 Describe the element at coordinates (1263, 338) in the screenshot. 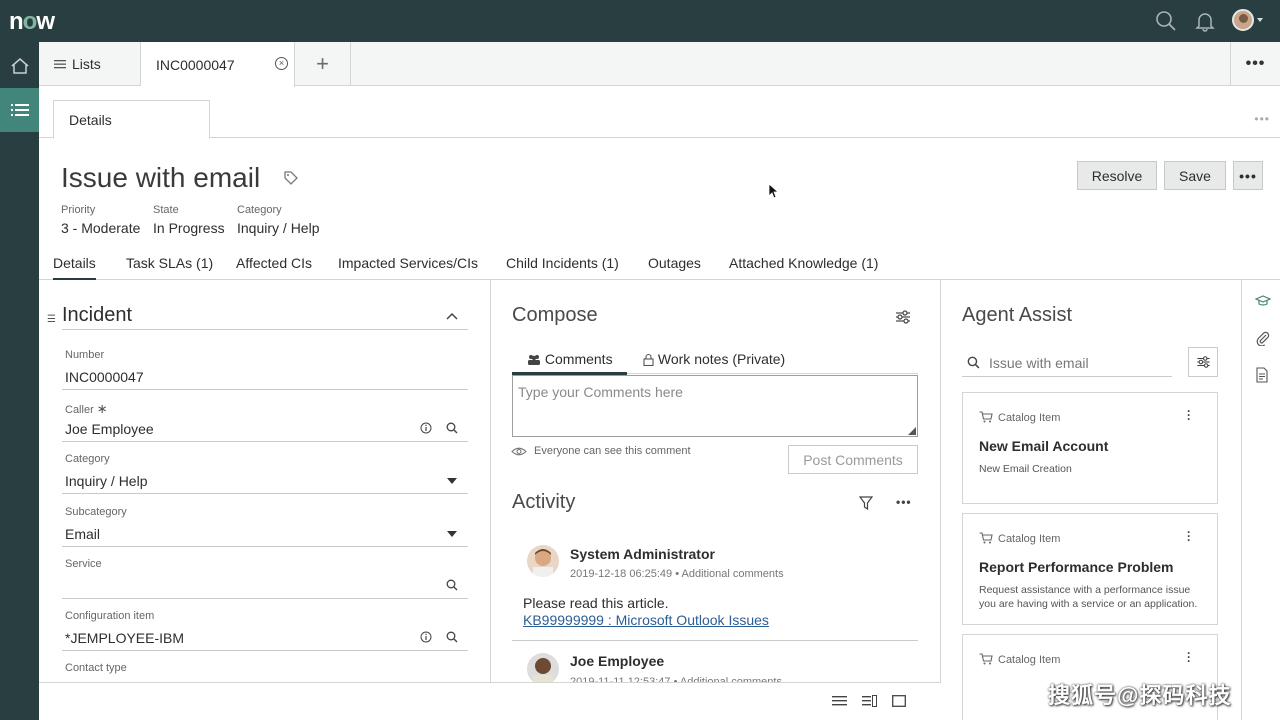

I see `paperclip-icon` at that location.